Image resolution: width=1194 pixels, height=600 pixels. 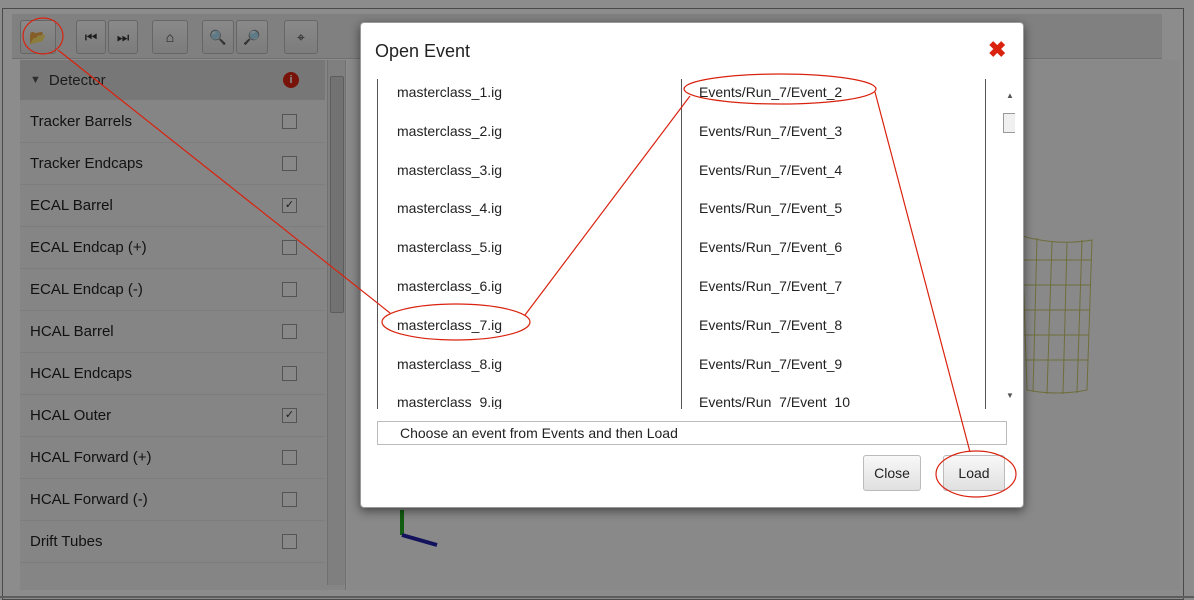 What do you see at coordinates (456, 322) in the screenshot?
I see `annotation-ellipse-file` at bounding box center [456, 322].